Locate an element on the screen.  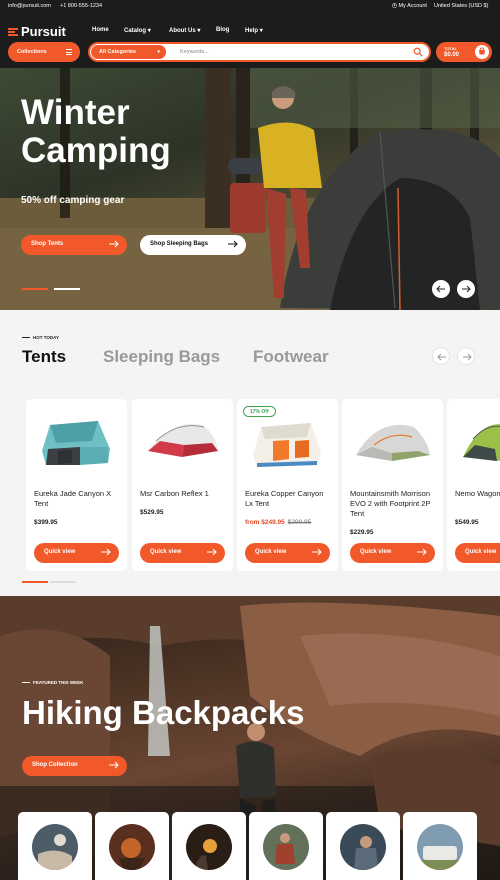
contact-phone: +1 800-555-1234 is located at coordinates (81, 6).